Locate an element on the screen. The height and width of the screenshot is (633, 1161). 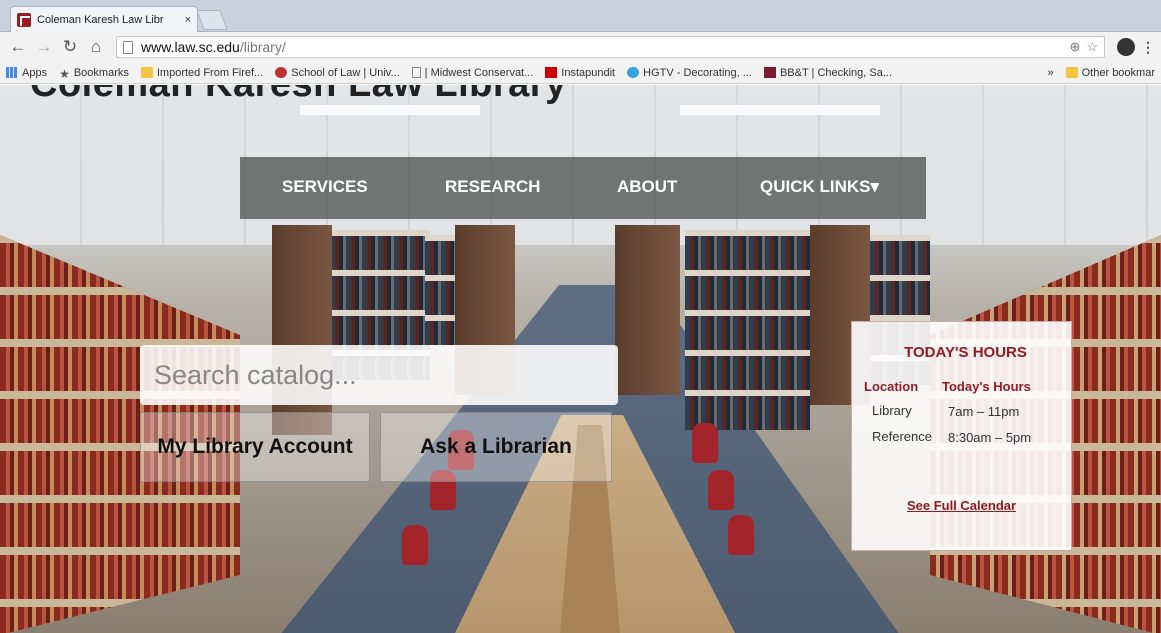
button-label: My Library Account is located at coordinates (255, 446).